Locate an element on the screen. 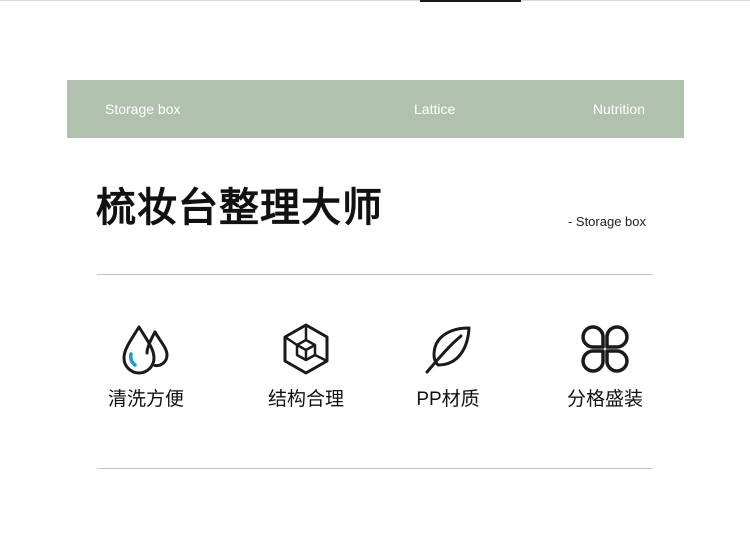  feature-easy-clean: 清洗方便 is located at coordinates (146, 367).